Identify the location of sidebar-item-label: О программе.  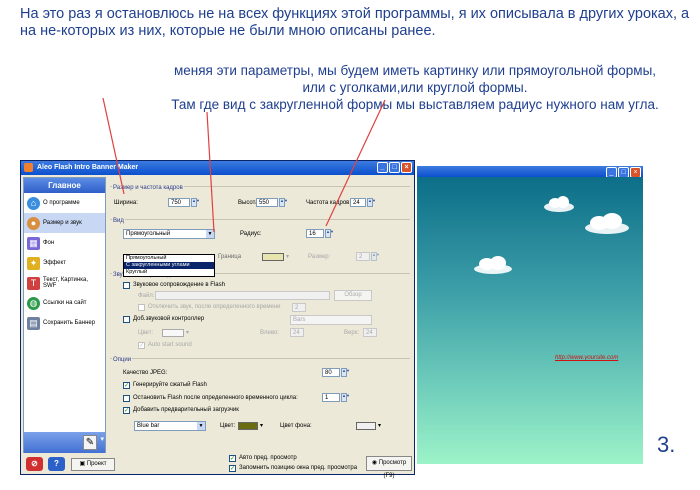
(61, 203).